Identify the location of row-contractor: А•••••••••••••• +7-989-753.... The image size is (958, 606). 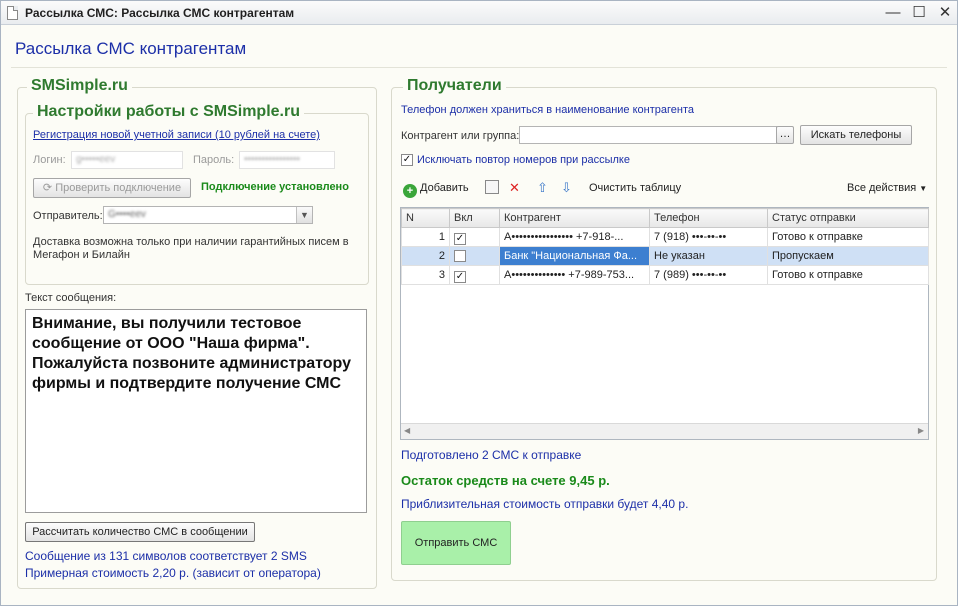
(574, 275).